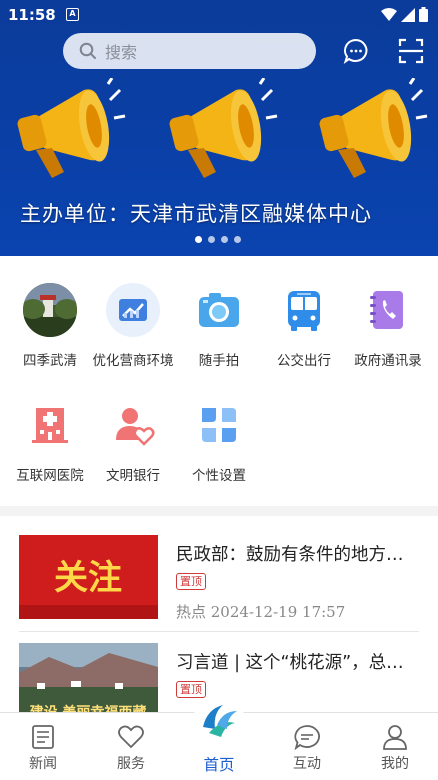 Image resolution: width=438 pixels, height=780 pixels. I want to click on news-meta: 热点 2024-12-19 17:57, so click(261, 612).